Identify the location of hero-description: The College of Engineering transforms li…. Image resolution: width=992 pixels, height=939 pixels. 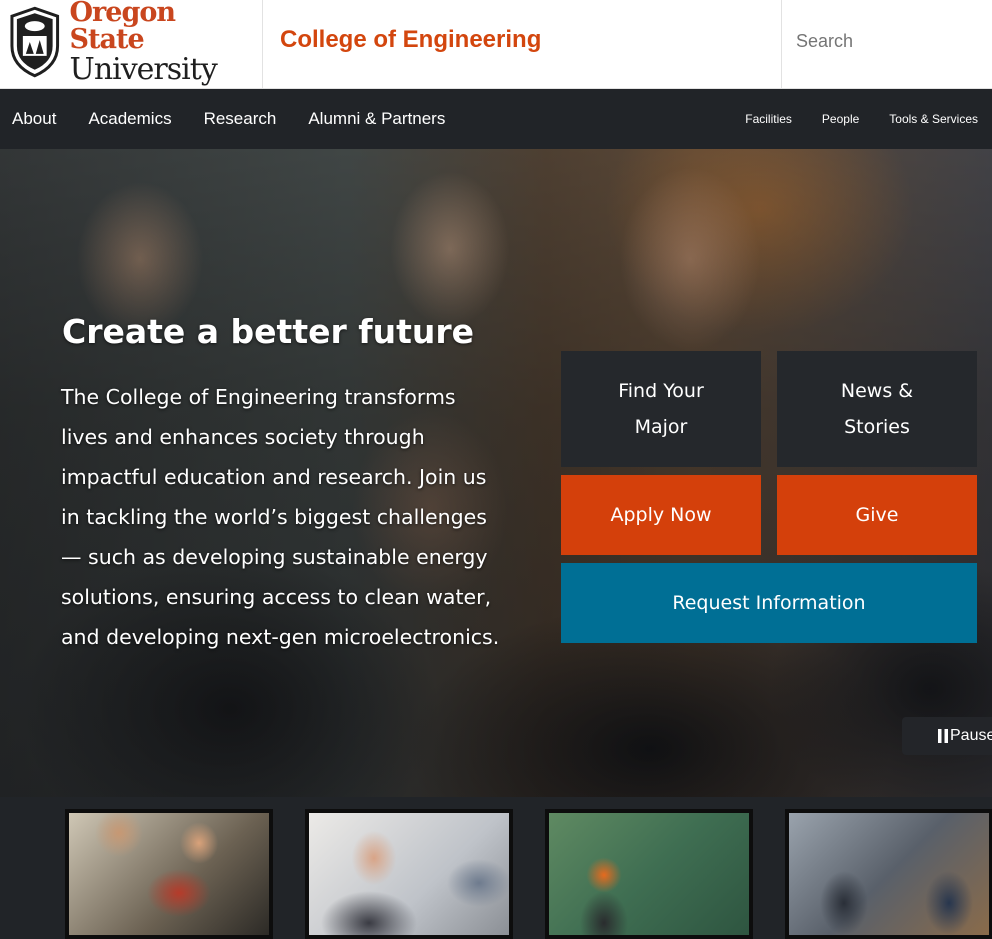
(280, 517).